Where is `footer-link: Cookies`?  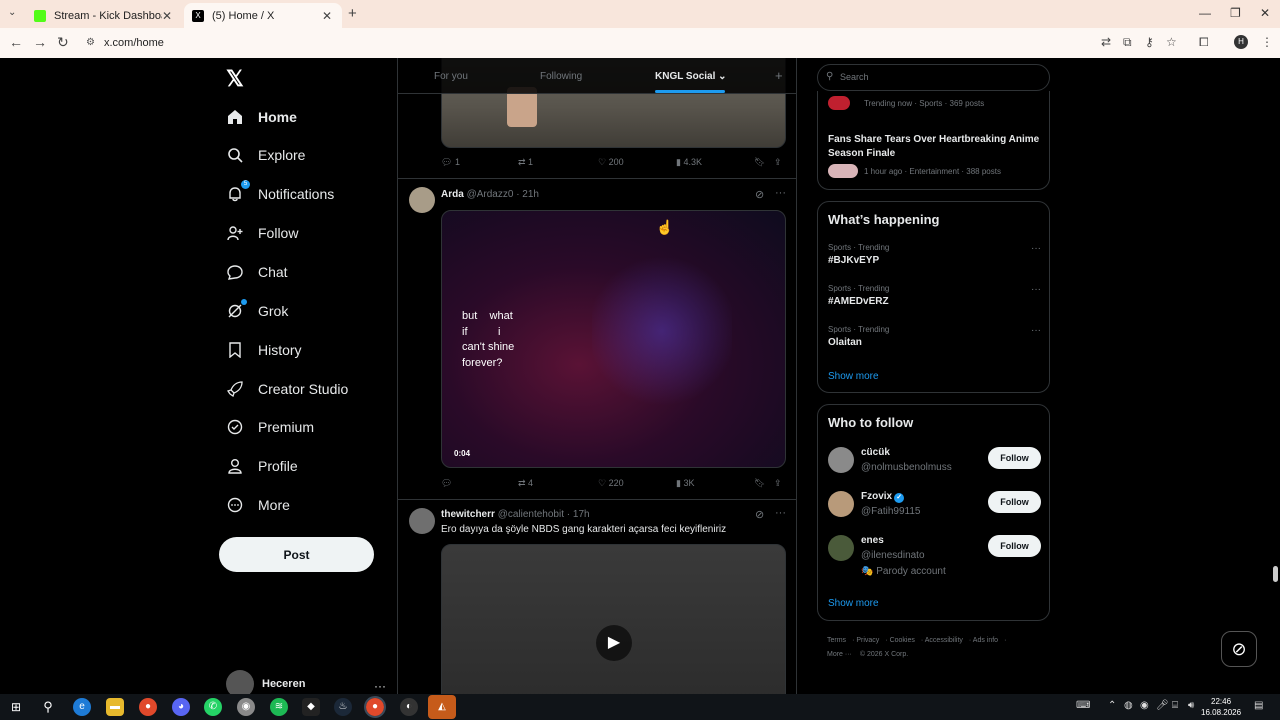
footer-link: Cookies is located at coordinates (902, 640).